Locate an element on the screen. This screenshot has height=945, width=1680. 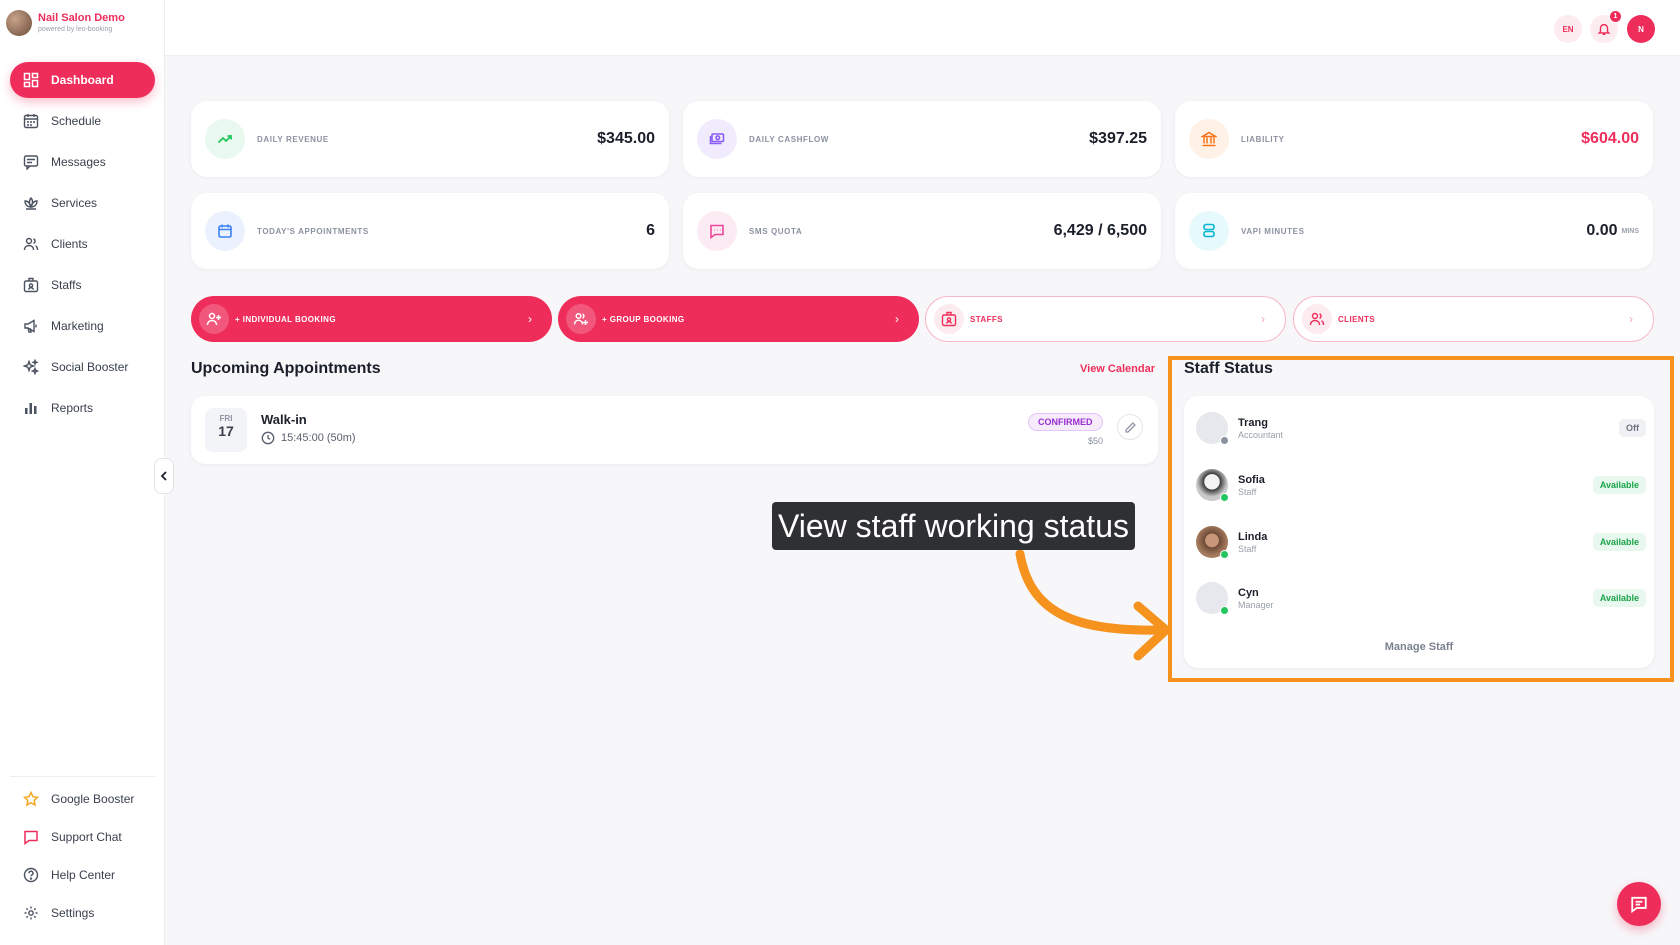
stat-value: 0.00 is located at coordinates (1602, 230).